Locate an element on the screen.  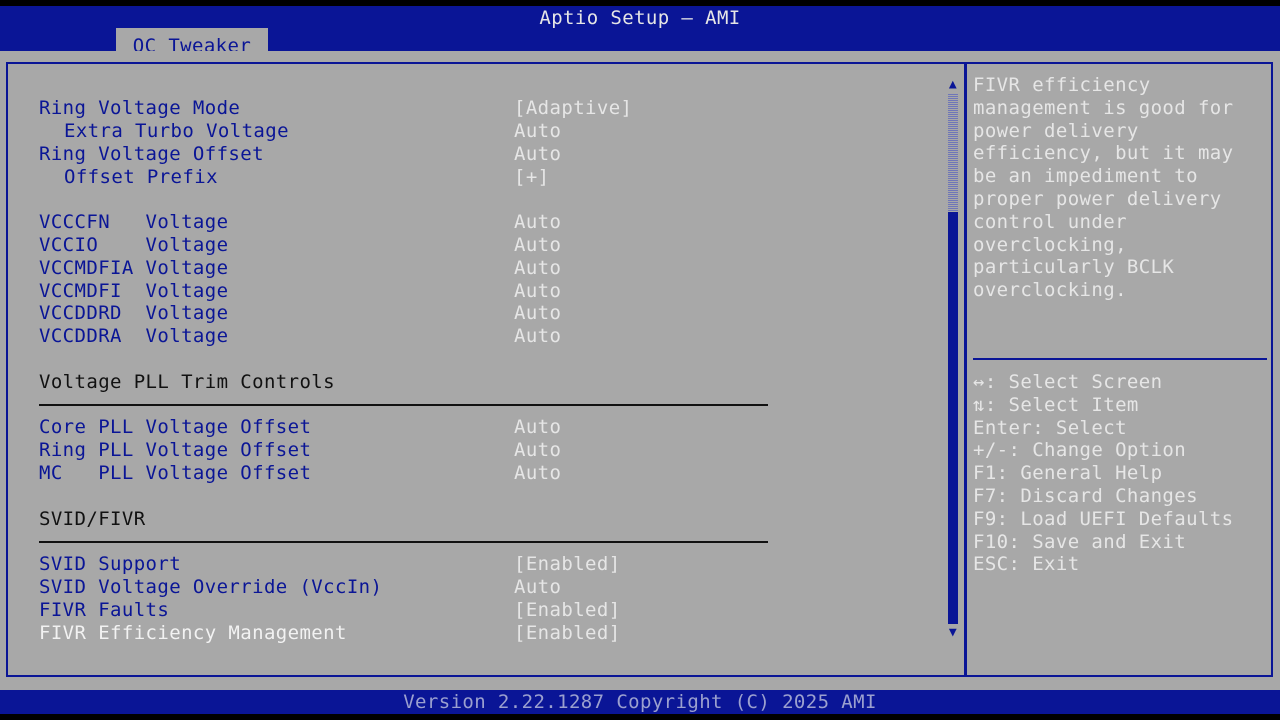
setting-label: VCCCFN Voltage is located at coordinates (134, 222).